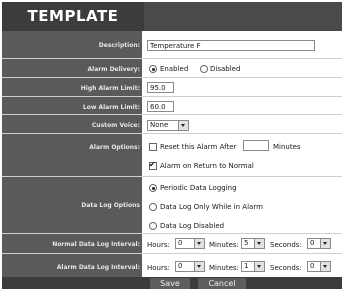 Image resolution: width=344 pixels, height=289 pixels. What do you see at coordinates (174, 69) in the screenshot?
I see `alarm-delivery-enabled-label: Enabled` at bounding box center [174, 69].